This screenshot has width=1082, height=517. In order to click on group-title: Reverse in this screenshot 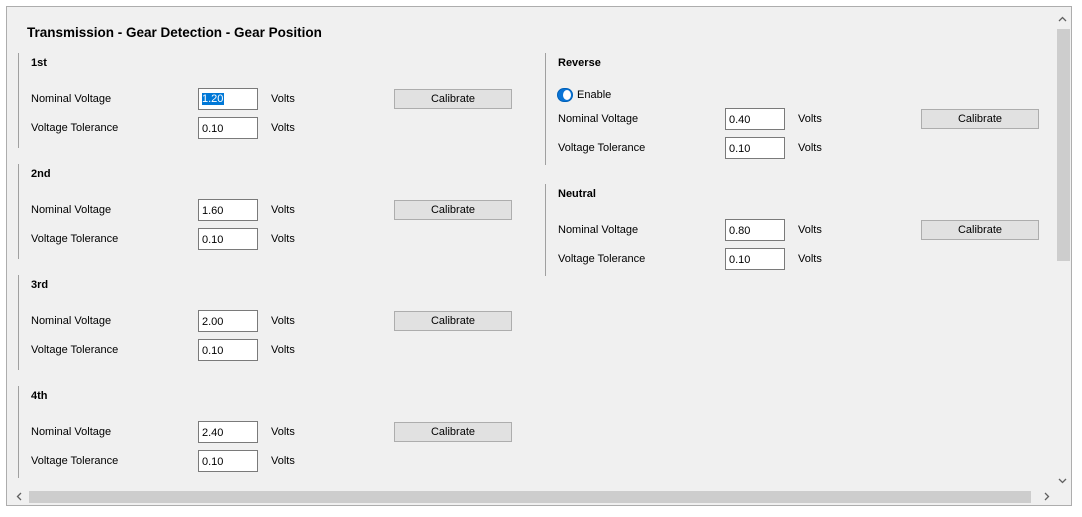, I will do `click(579, 63)`.